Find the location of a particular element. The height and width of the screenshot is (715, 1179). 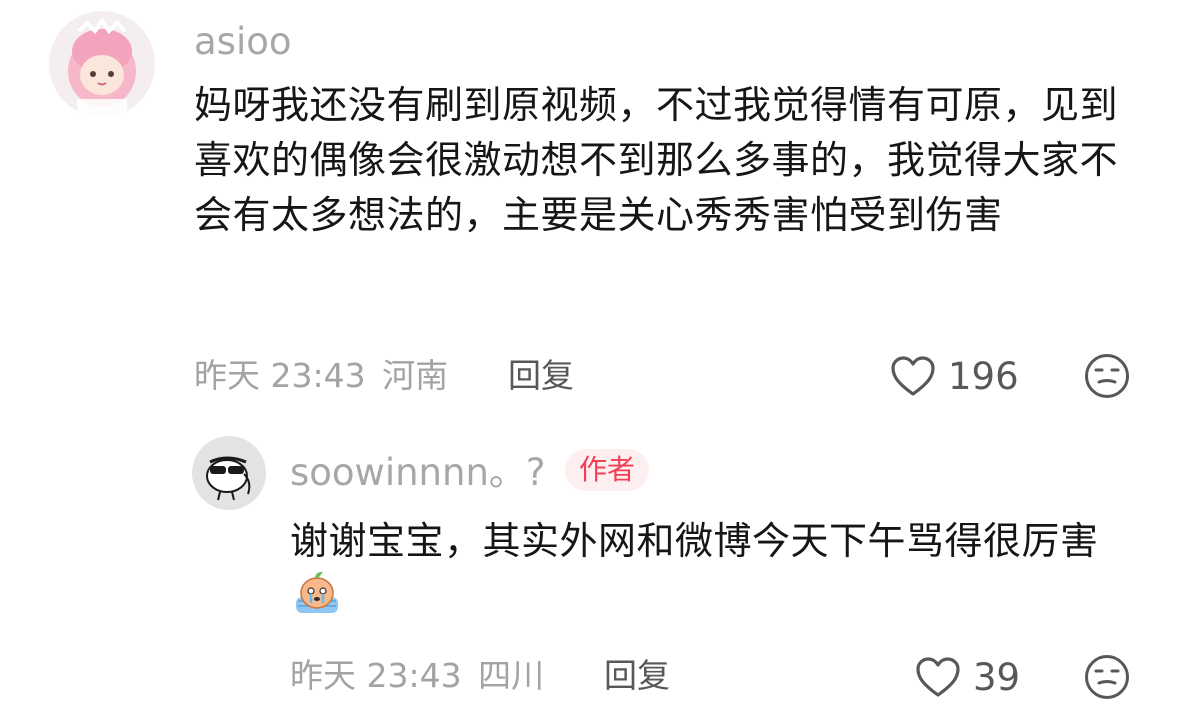

comment-meta: 昨天 23:43 河南 is located at coordinates (321, 375).